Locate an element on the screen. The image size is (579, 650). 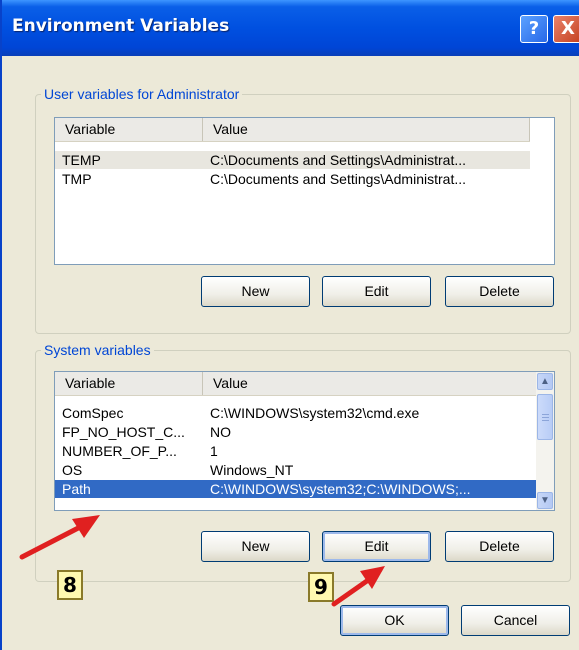
step-9-arrow is located at coordinates (358, 586).